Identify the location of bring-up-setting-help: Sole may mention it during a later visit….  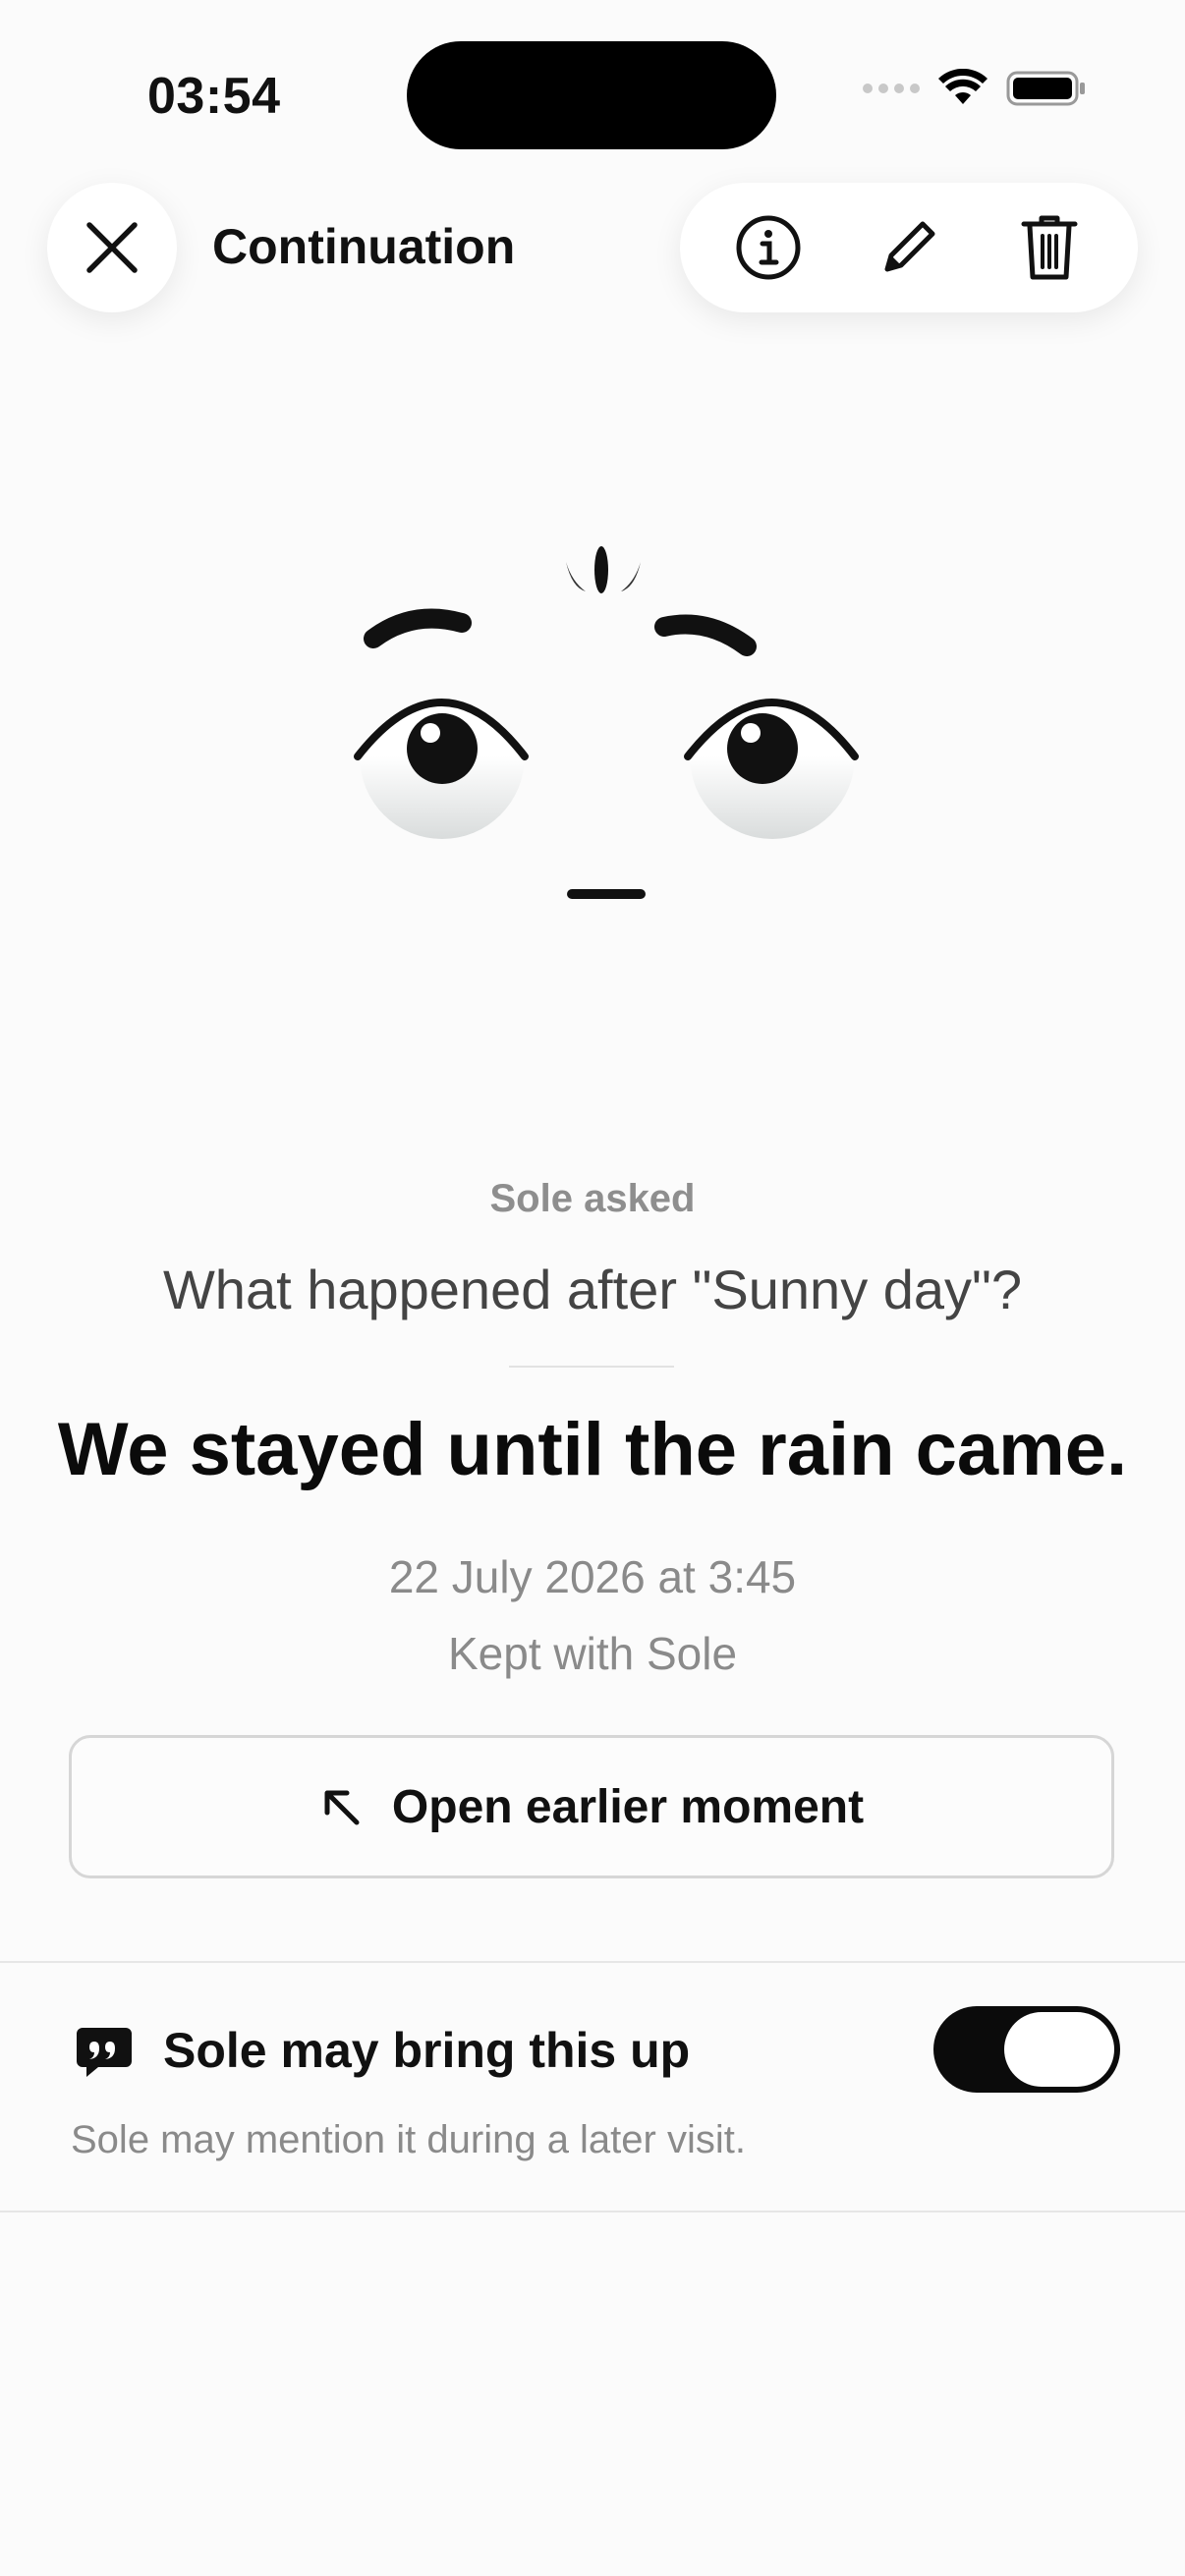
(409, 2139).